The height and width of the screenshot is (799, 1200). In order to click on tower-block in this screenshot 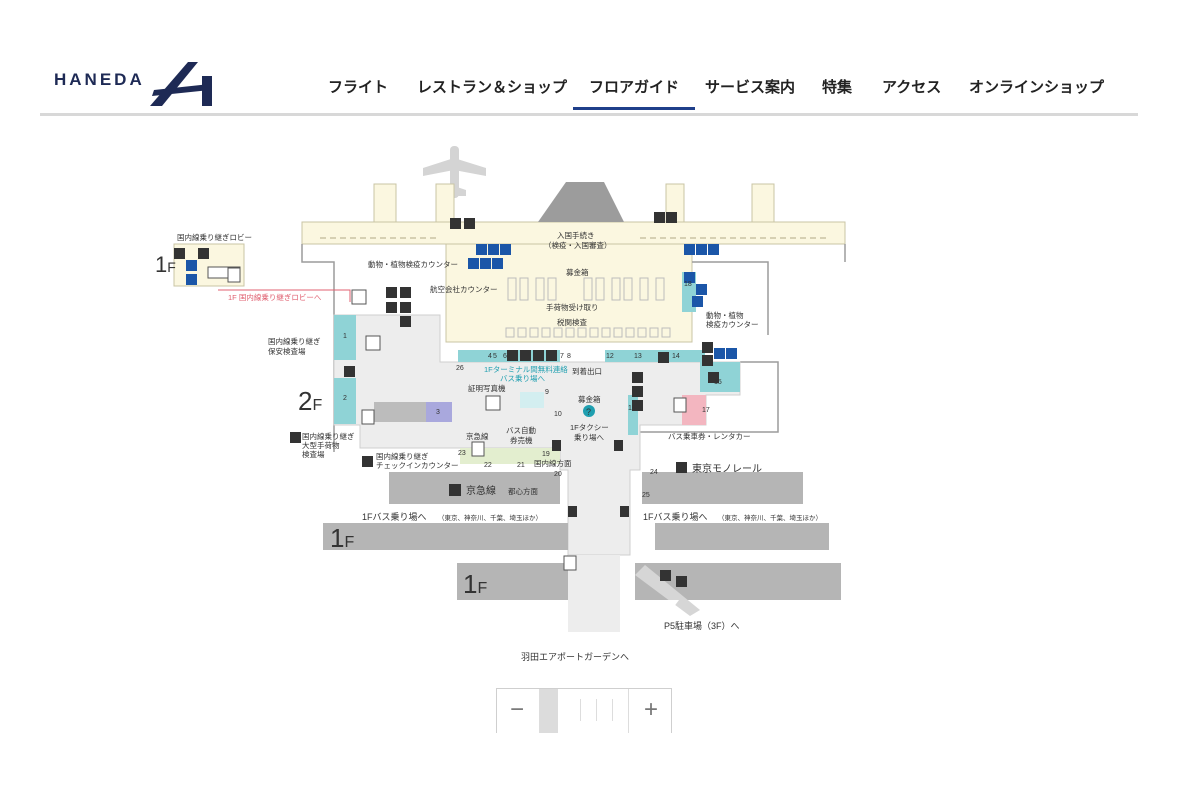, I will do `click(581, 202)`.